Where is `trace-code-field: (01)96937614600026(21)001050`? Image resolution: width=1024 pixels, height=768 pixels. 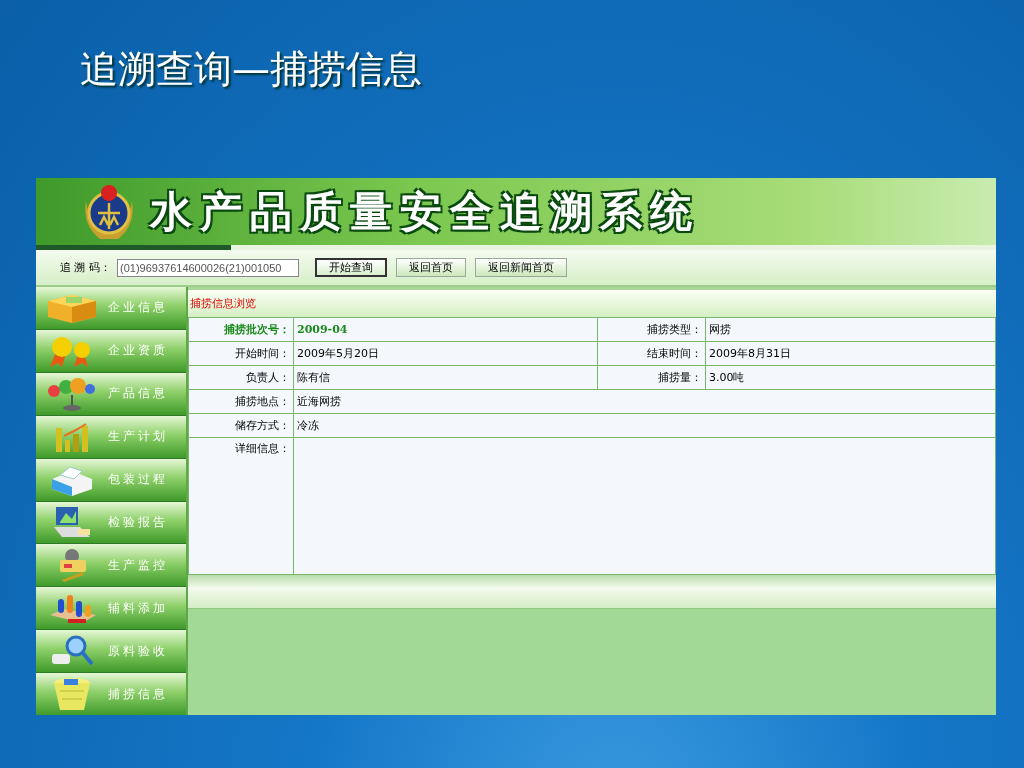 trace-code-field: (01)96937614600026(21)001050 is located at coordinates (208, 267).